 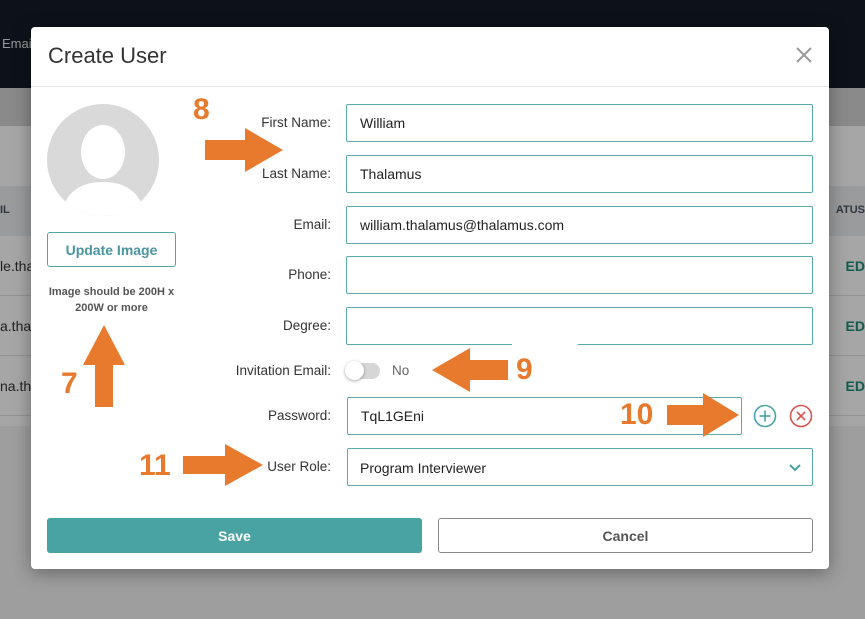 I want to click on annotation-arrow-up-icon, so click(x=104, y=366).